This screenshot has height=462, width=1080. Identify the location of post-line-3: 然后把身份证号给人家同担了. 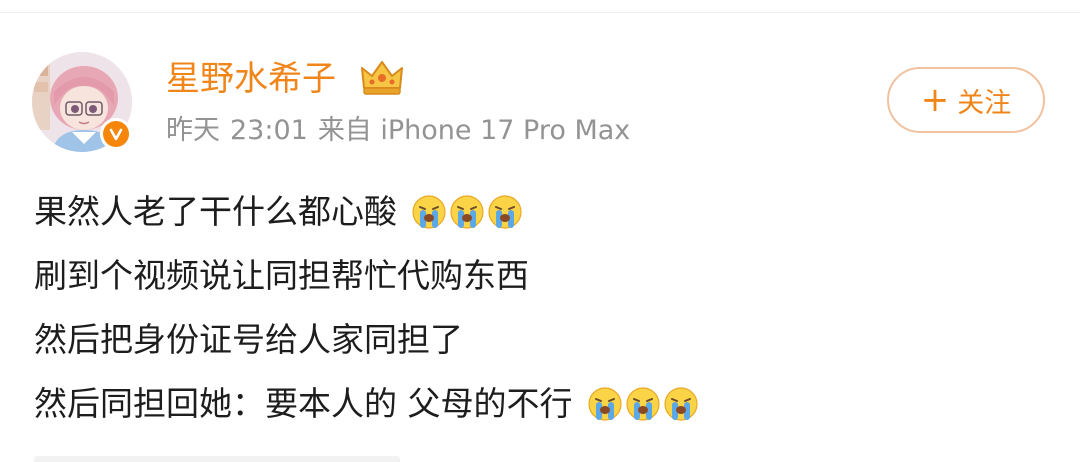
(367, 340).